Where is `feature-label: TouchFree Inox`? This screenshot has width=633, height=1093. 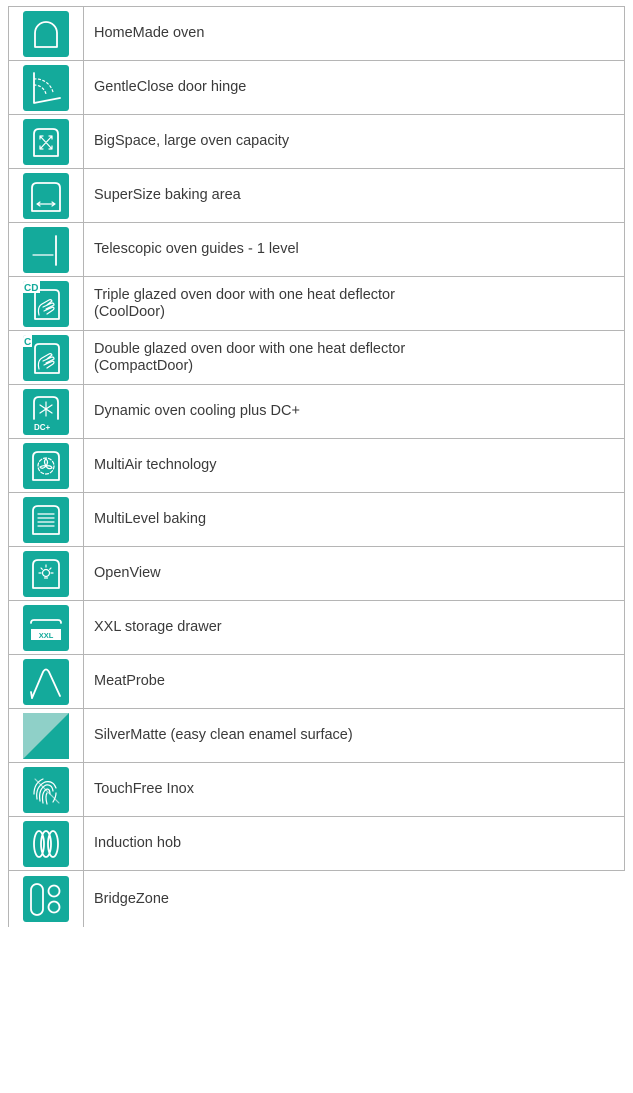 feature-label: TouchFree Inox is located at coordinates (354, 789).